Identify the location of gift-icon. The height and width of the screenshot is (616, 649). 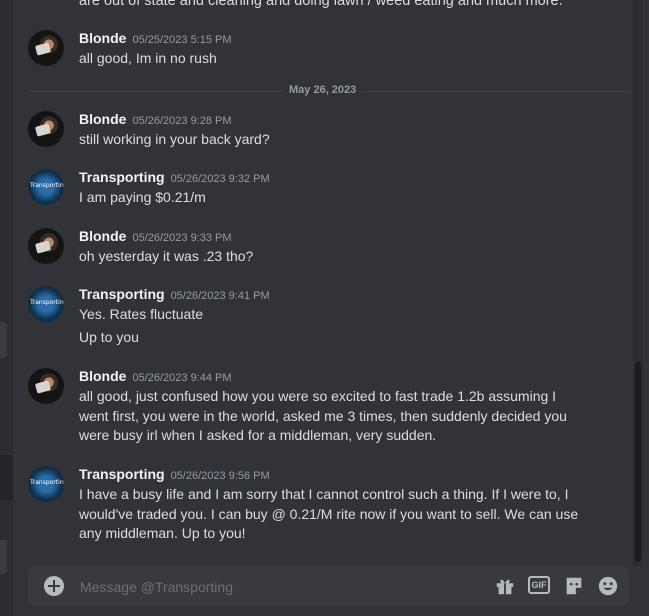
(505, 586).